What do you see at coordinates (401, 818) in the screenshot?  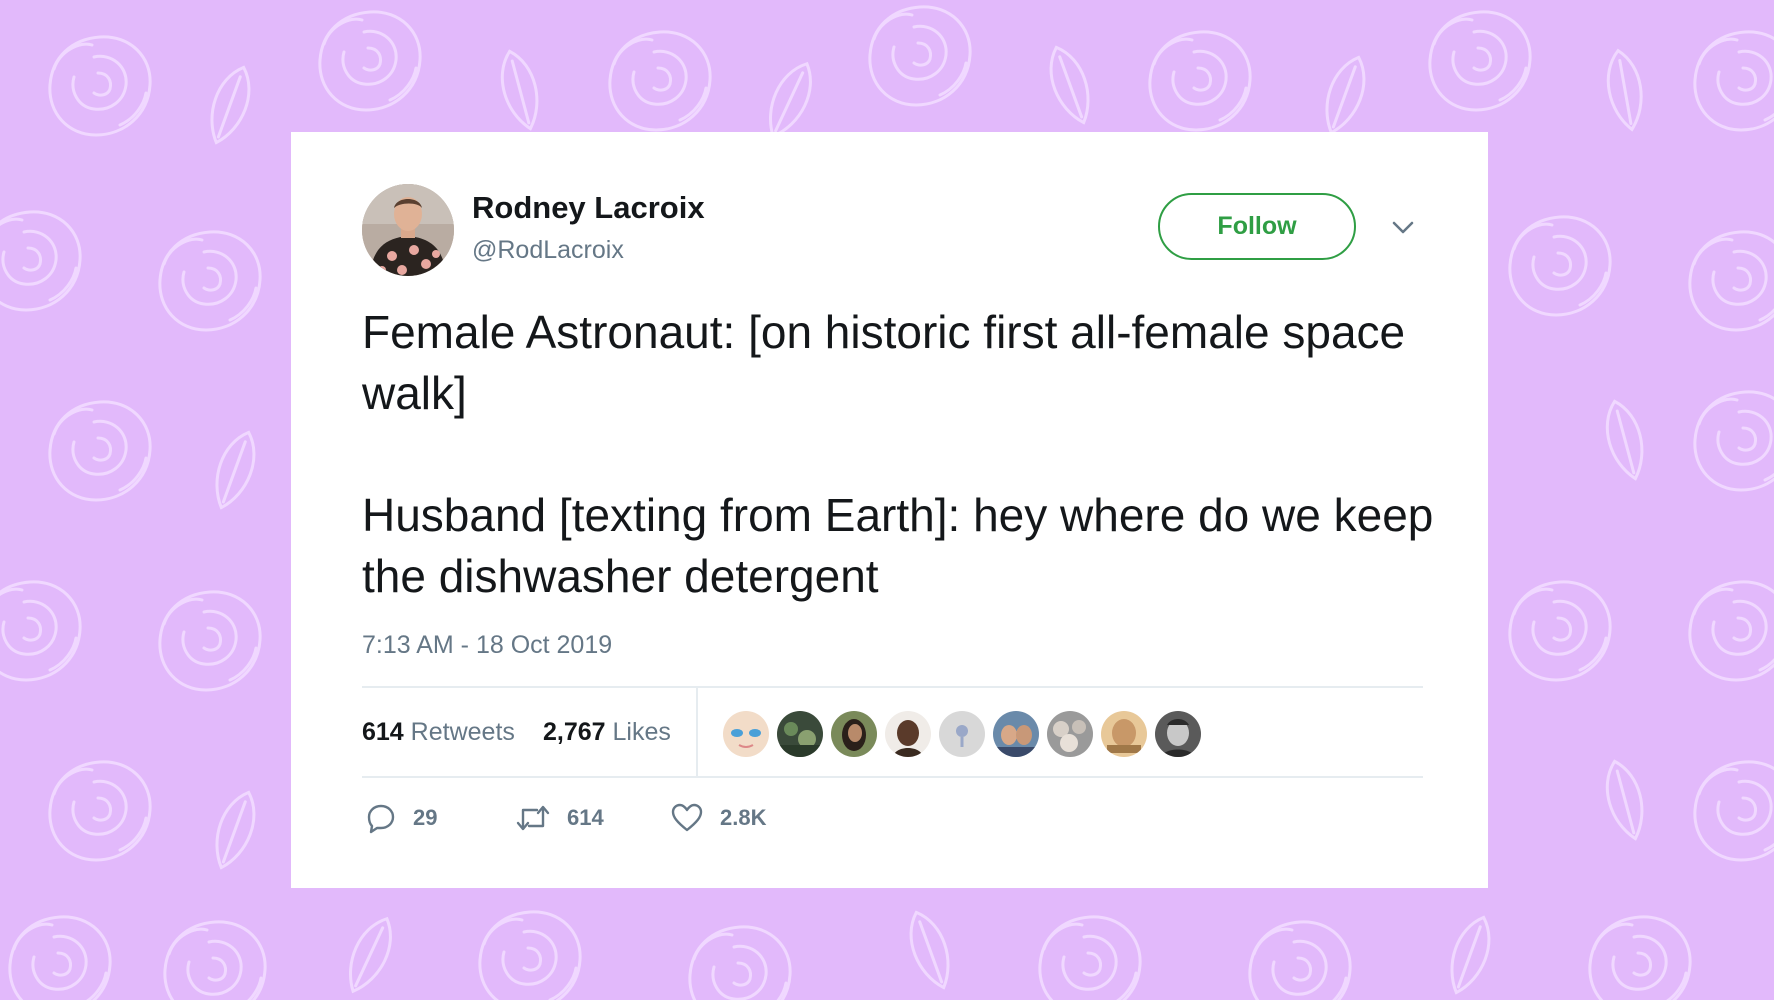 I see `reply-button: 29` at bounding box center [401, 818].